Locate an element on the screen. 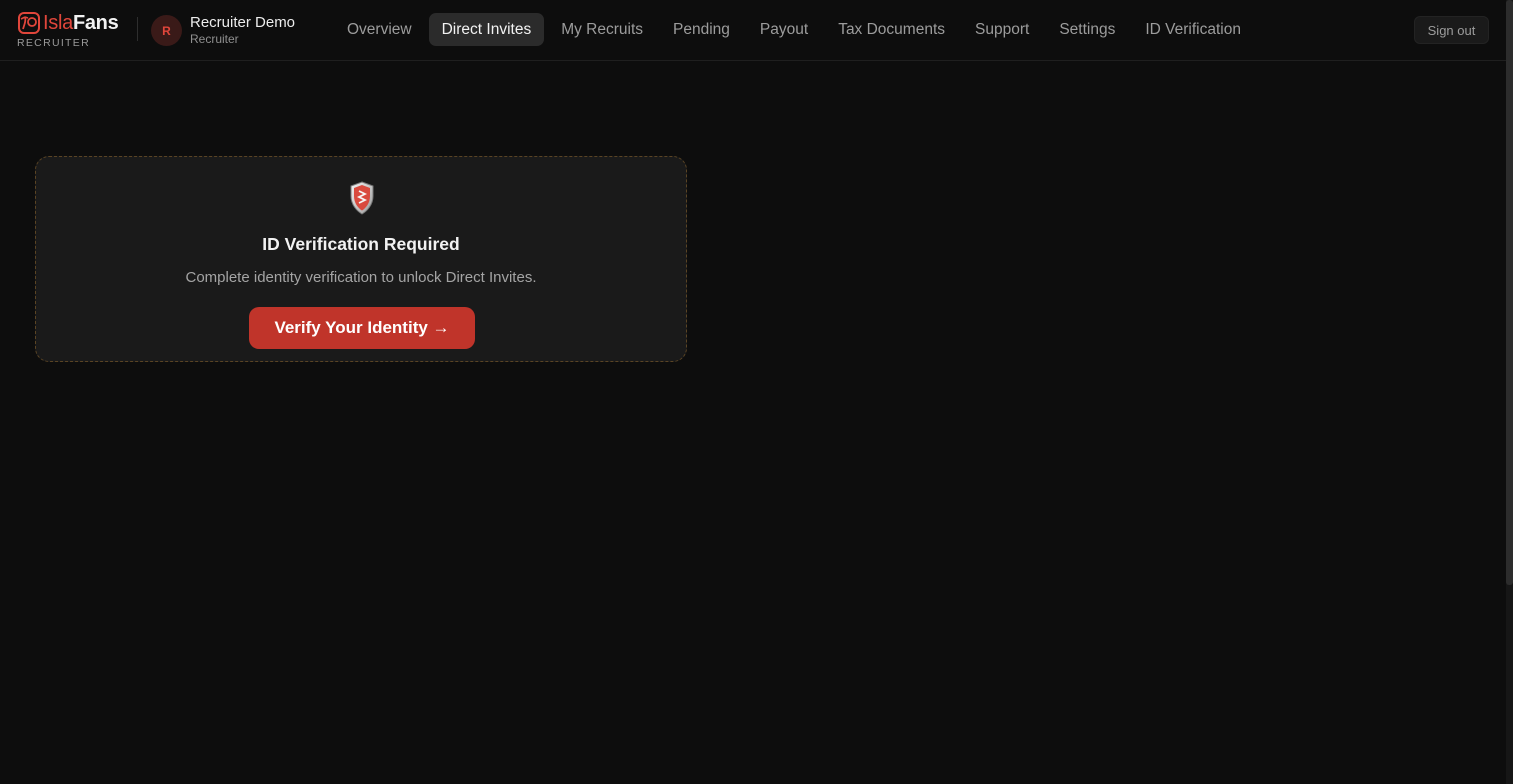  avatar: R is located at coordinates (166, 30).